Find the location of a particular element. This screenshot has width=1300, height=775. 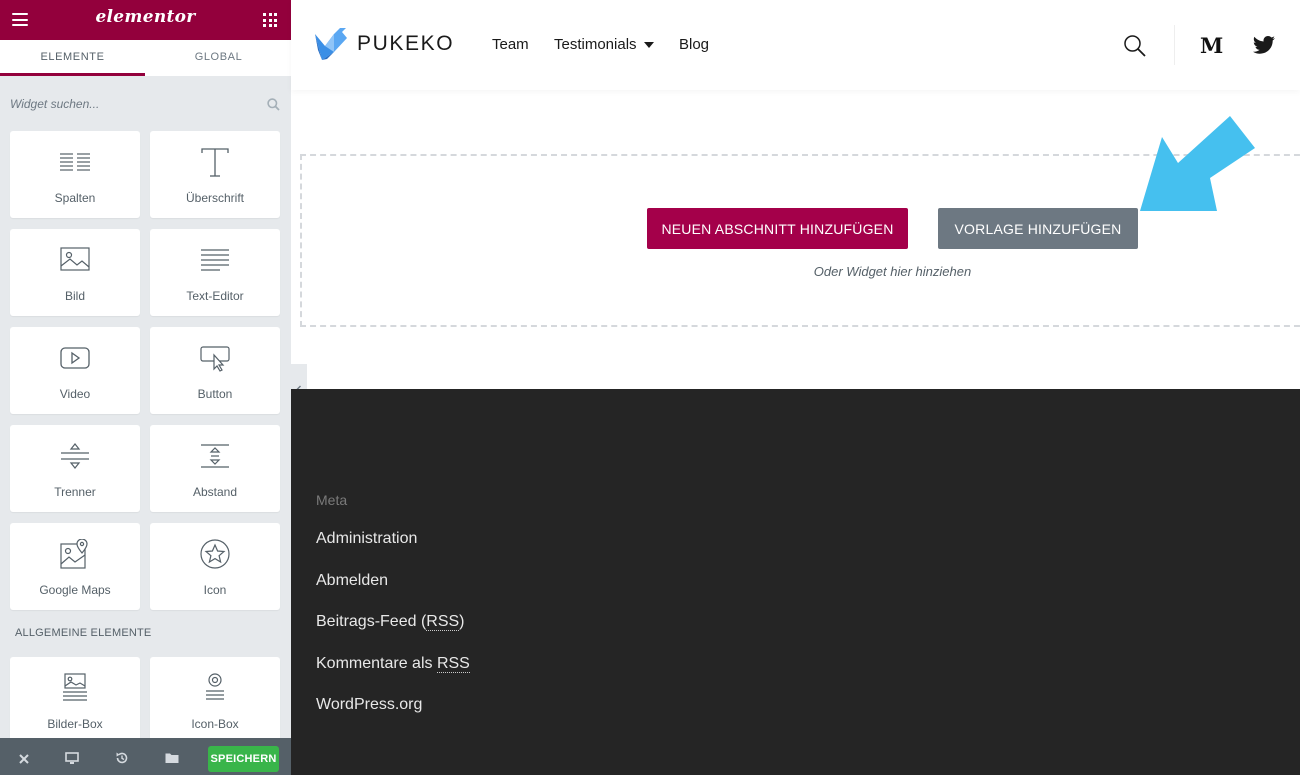

twitter-icon is located at coordinates (1264, 45).